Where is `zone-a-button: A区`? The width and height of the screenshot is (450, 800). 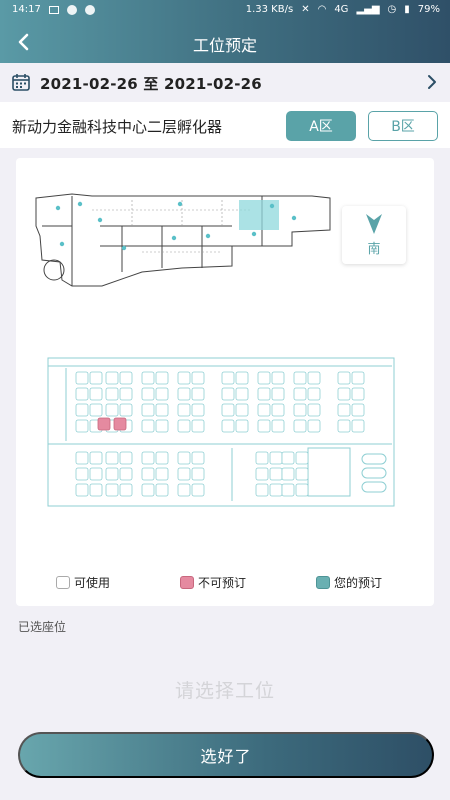
zone-a-button: A区 is located at coordinates (321, 126).